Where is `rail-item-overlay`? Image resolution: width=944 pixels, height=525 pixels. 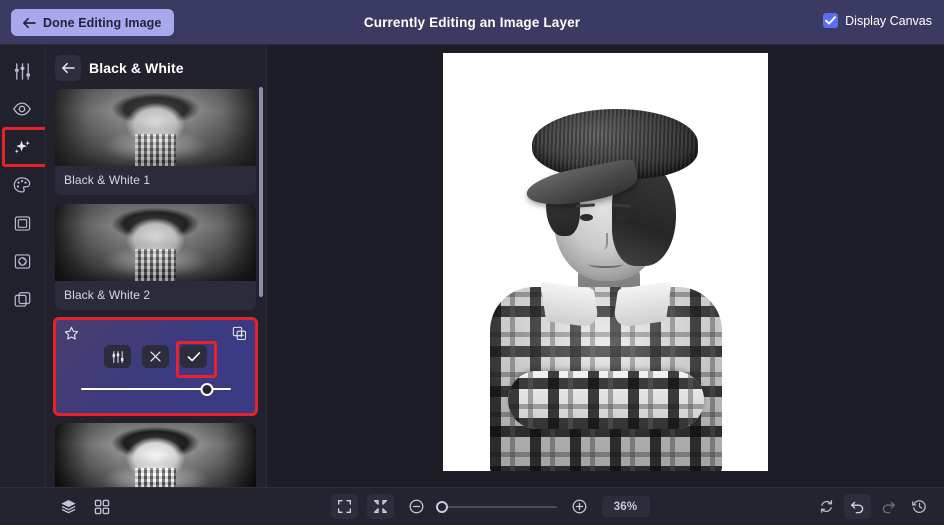
rail-item-overlay is located at coordinates (22, 299).